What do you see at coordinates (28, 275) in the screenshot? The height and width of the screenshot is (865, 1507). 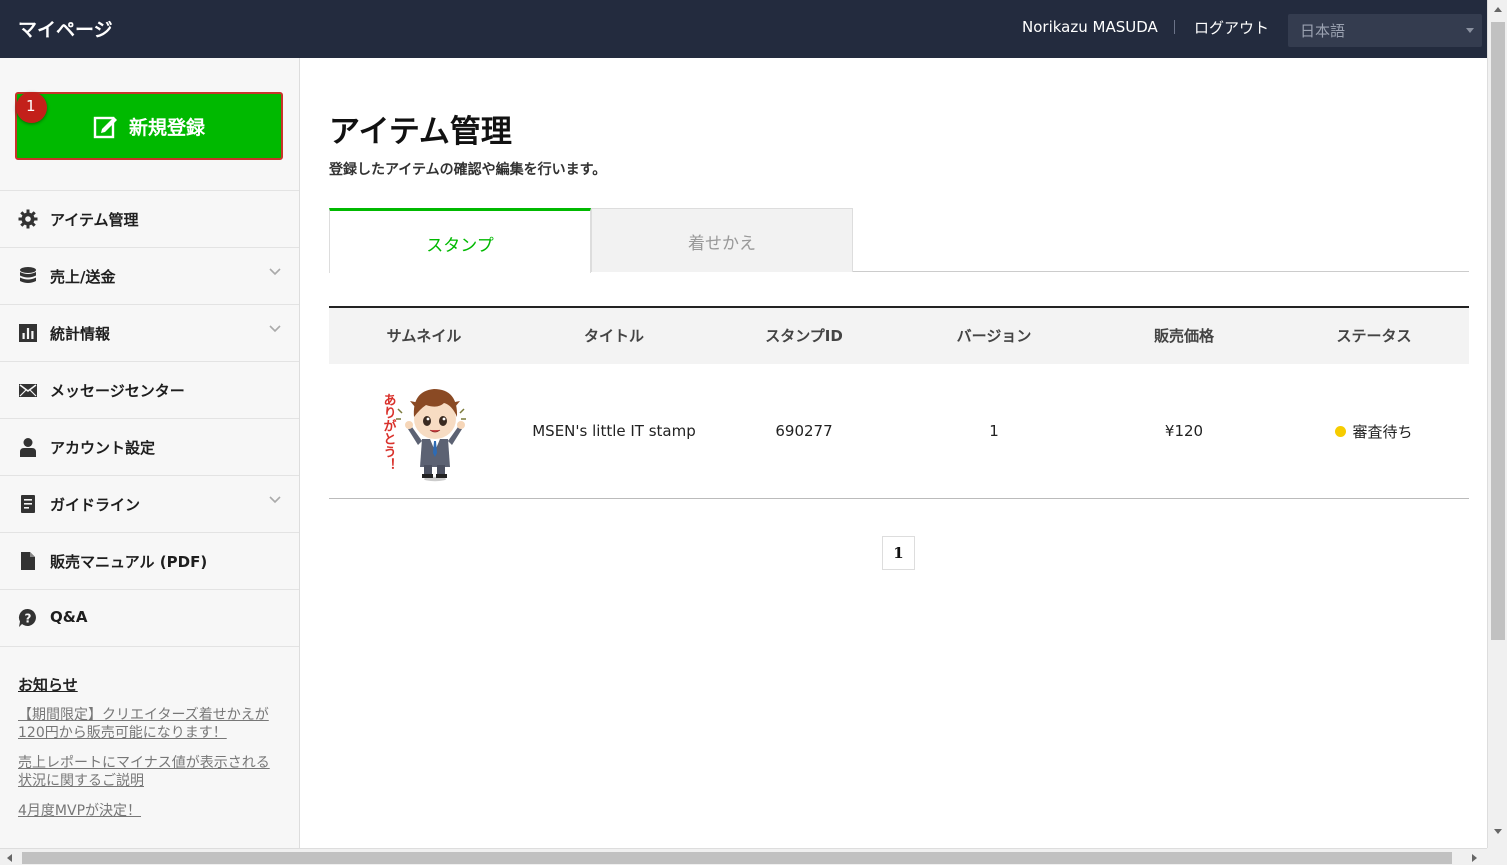 I see `database-icon` at bounding box center [28, 275].